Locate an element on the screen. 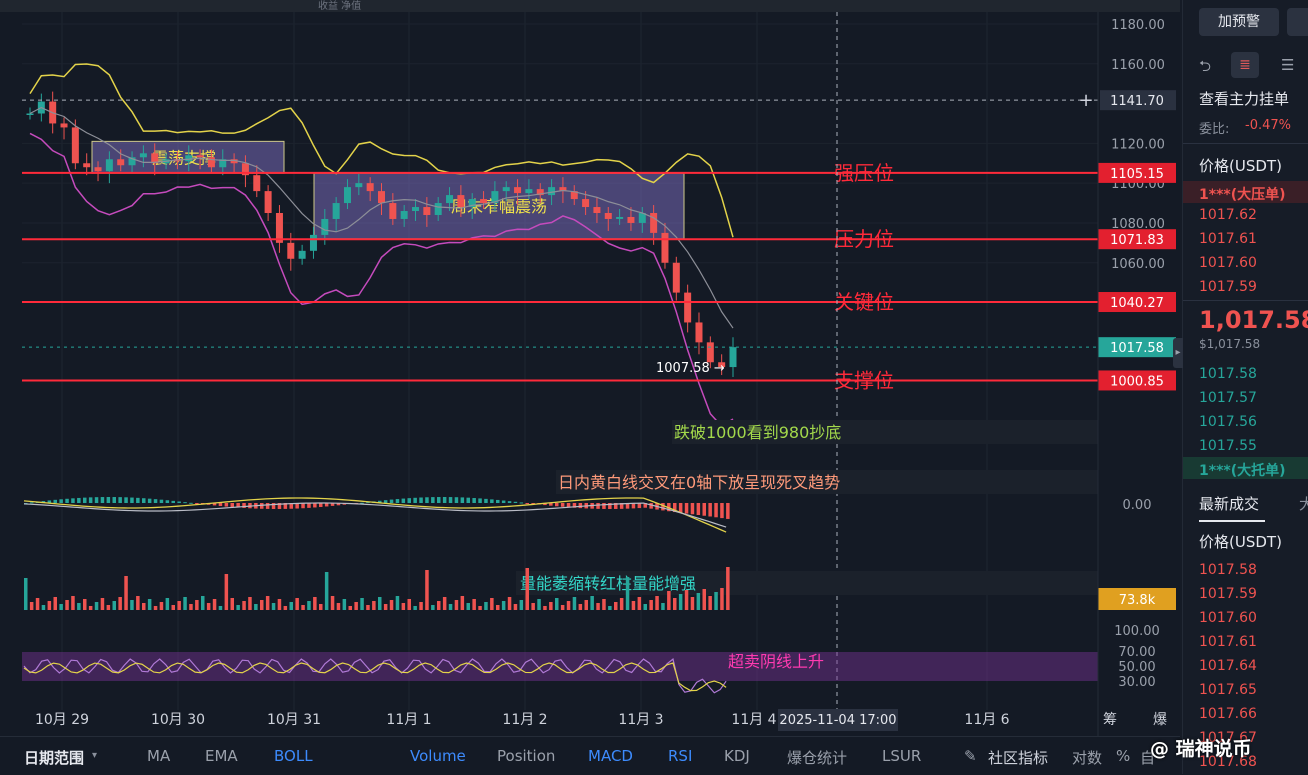 The width and height of the screenshot is (1308, 775). bid-row: 1017.58 is located at coordinates (1228, 374).